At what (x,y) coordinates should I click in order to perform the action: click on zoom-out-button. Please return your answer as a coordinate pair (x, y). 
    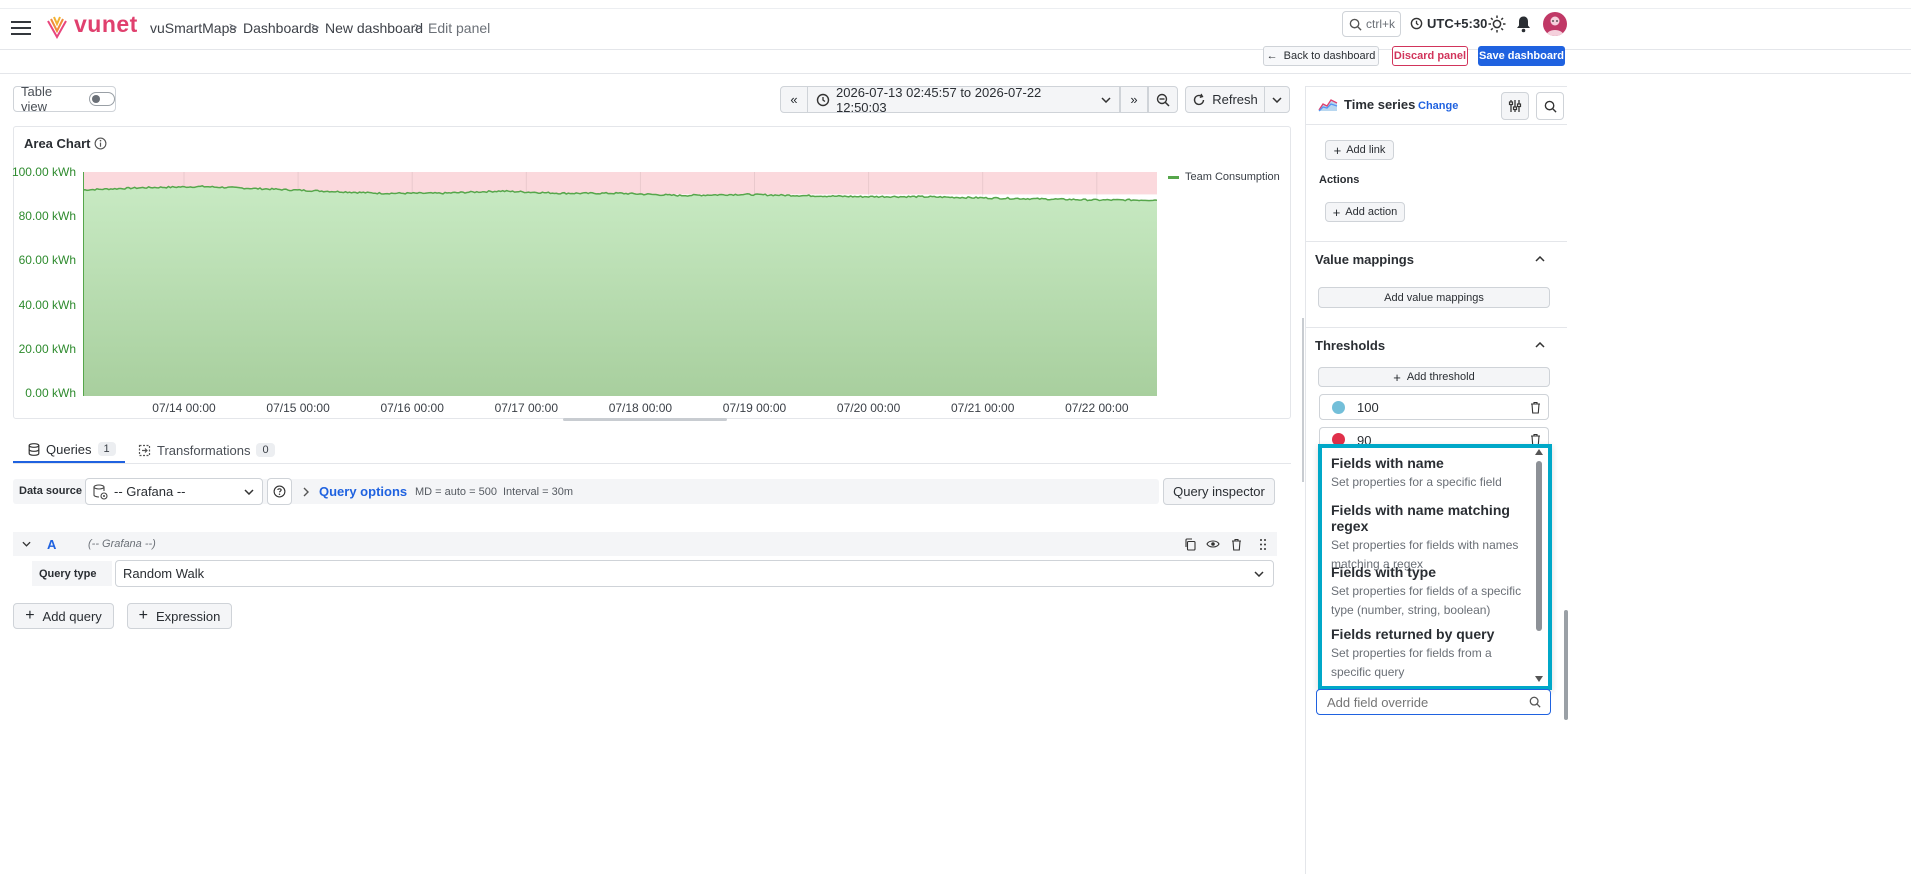
    Looking at the image, I should click on (1163, 99).